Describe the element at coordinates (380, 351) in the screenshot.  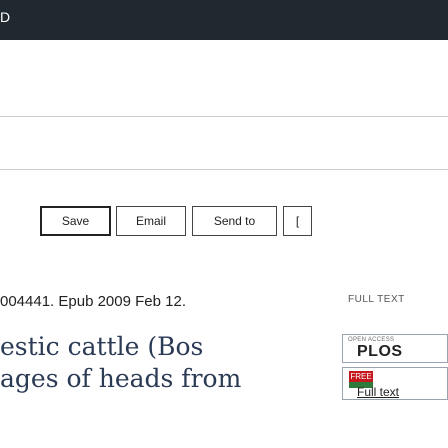
I see `plos-logo: PLOS` at that location.